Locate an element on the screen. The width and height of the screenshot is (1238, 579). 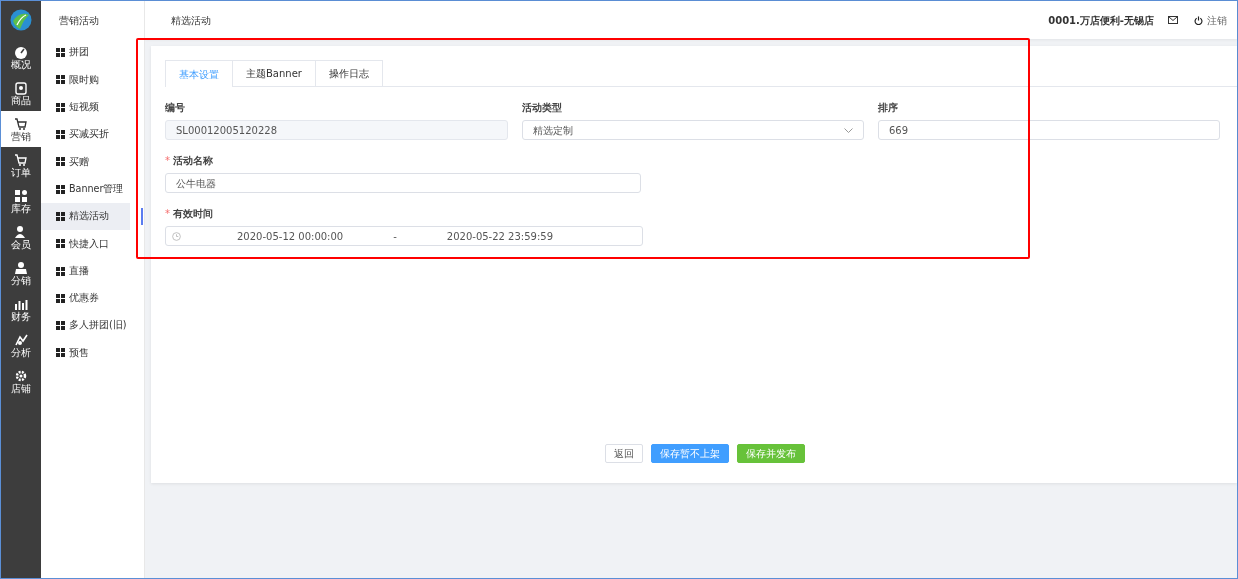
submenu-item: 快捷入口 is located at coordinates (85, 244).